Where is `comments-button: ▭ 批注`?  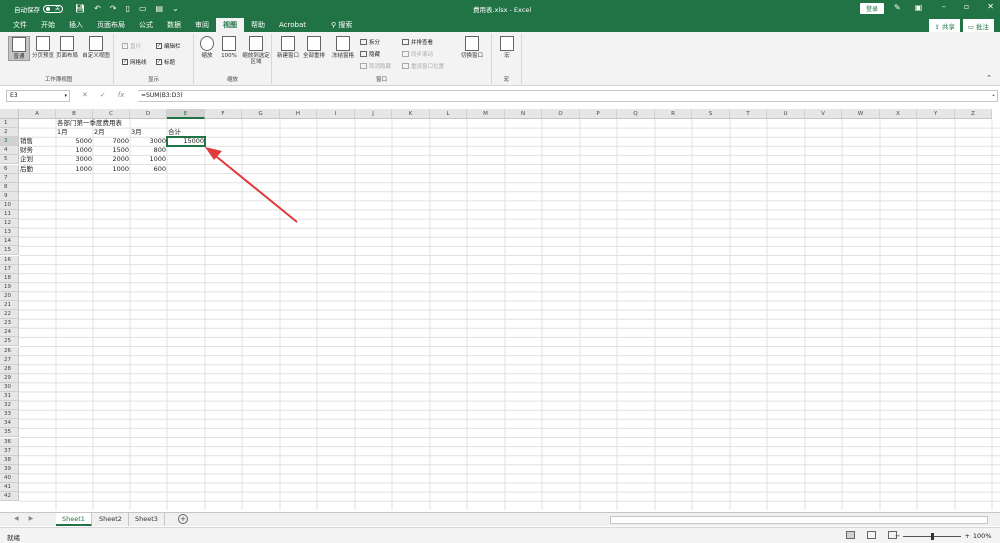 comments-button: ▭ 批注 is located at coordinates (978, 26).